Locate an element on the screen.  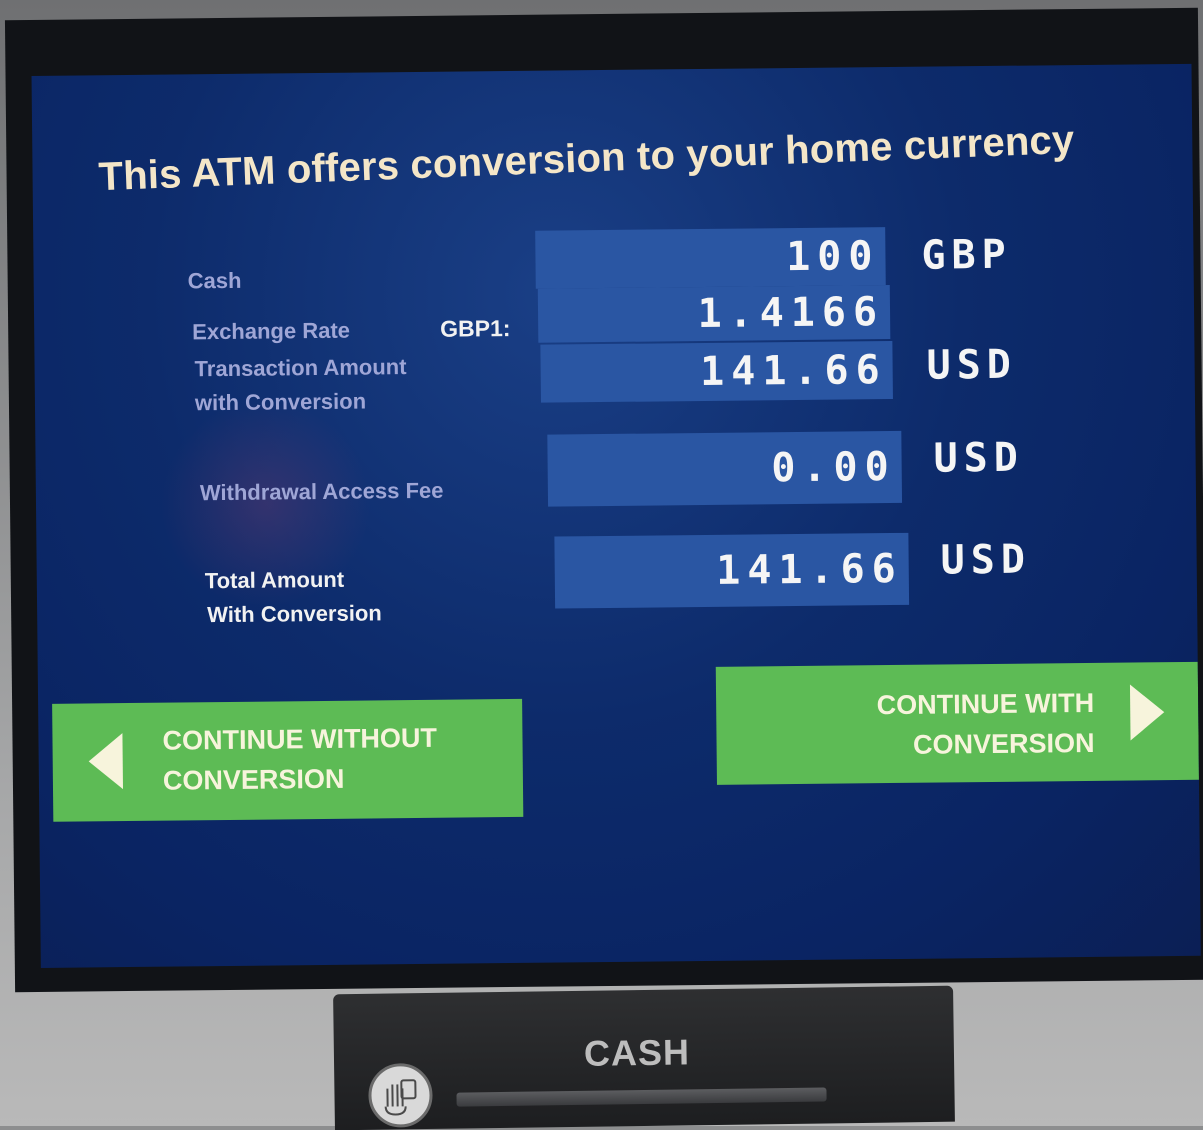
transaction-amount-value: 141.66 is located at coordinates (716, 371).